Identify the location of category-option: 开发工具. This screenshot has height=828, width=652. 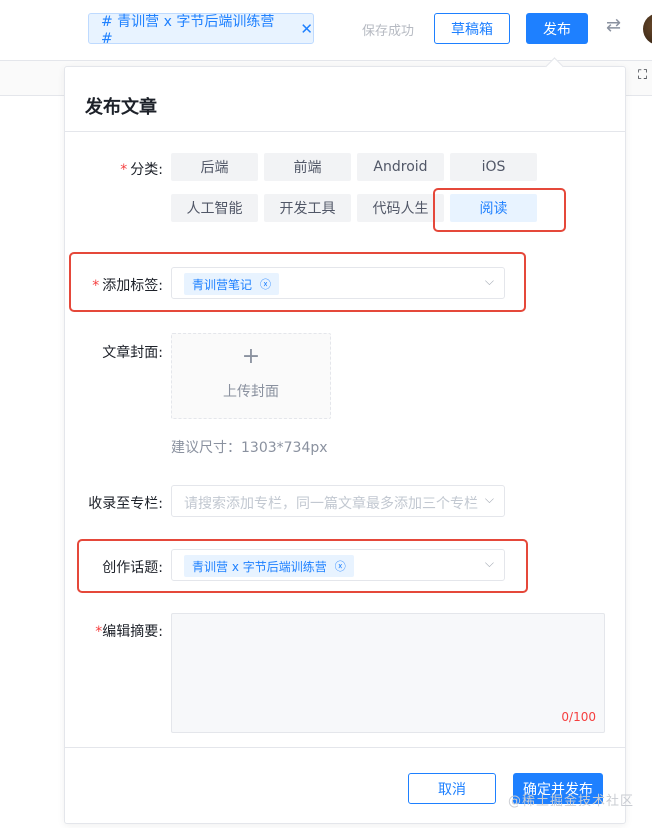
(307, 208).